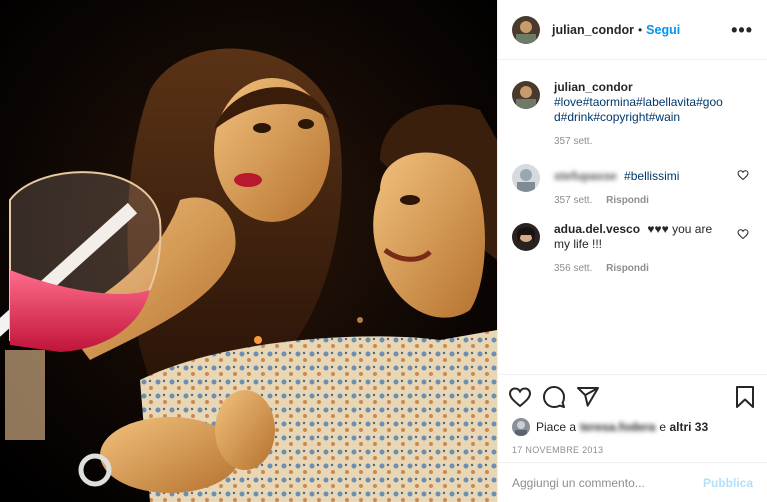 Image resolution: width=767 pixels, height=502 pixels. Describe the element at coordinates (728, 483) in the screenshot. I see `publish-button: Pubblica` at that location.